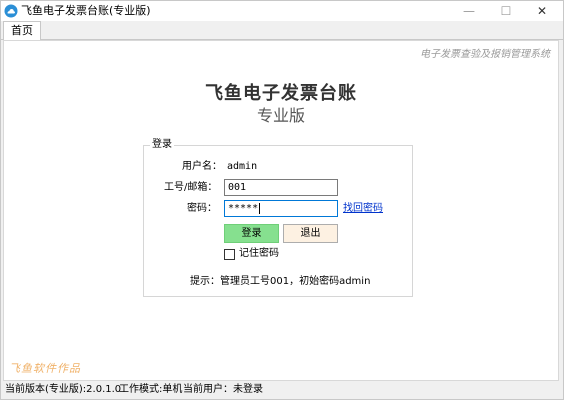  What do you see at coordinates (363, 209) in the screenshot?
I see `forgot-password-link: 找回密码` at bounding box center [363, 209].